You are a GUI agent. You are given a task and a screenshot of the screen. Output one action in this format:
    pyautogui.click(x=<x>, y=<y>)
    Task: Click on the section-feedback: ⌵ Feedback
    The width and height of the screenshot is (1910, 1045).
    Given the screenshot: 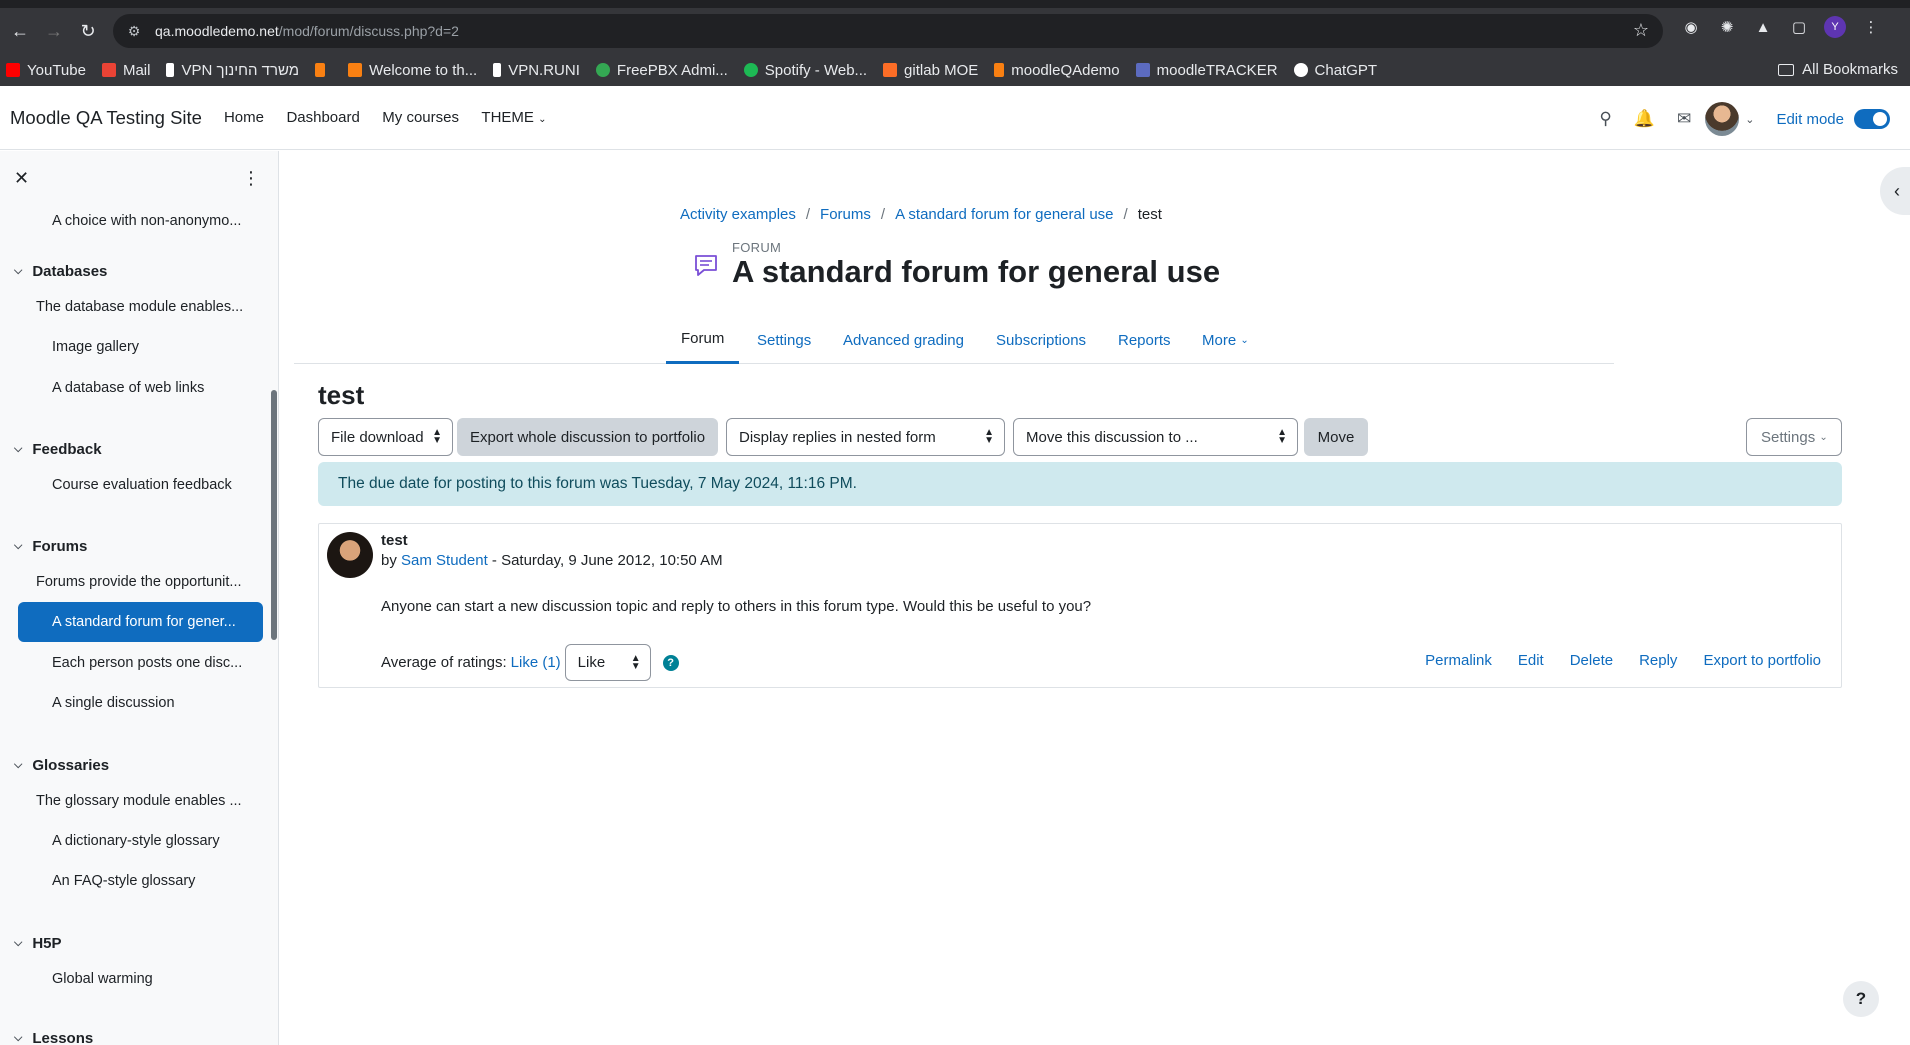 What is the action you would take?
    pyautogui.click(x=58, y=449)
    